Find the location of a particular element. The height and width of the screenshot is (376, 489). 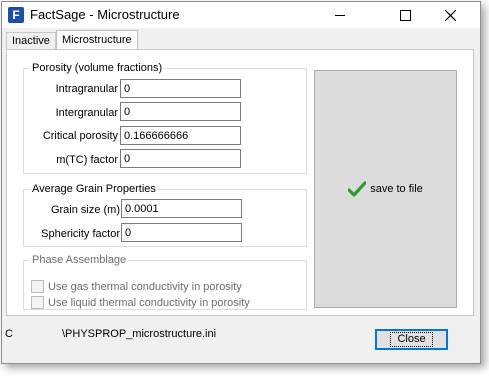

close-button-label: Close is located at coordinates (411, 339).